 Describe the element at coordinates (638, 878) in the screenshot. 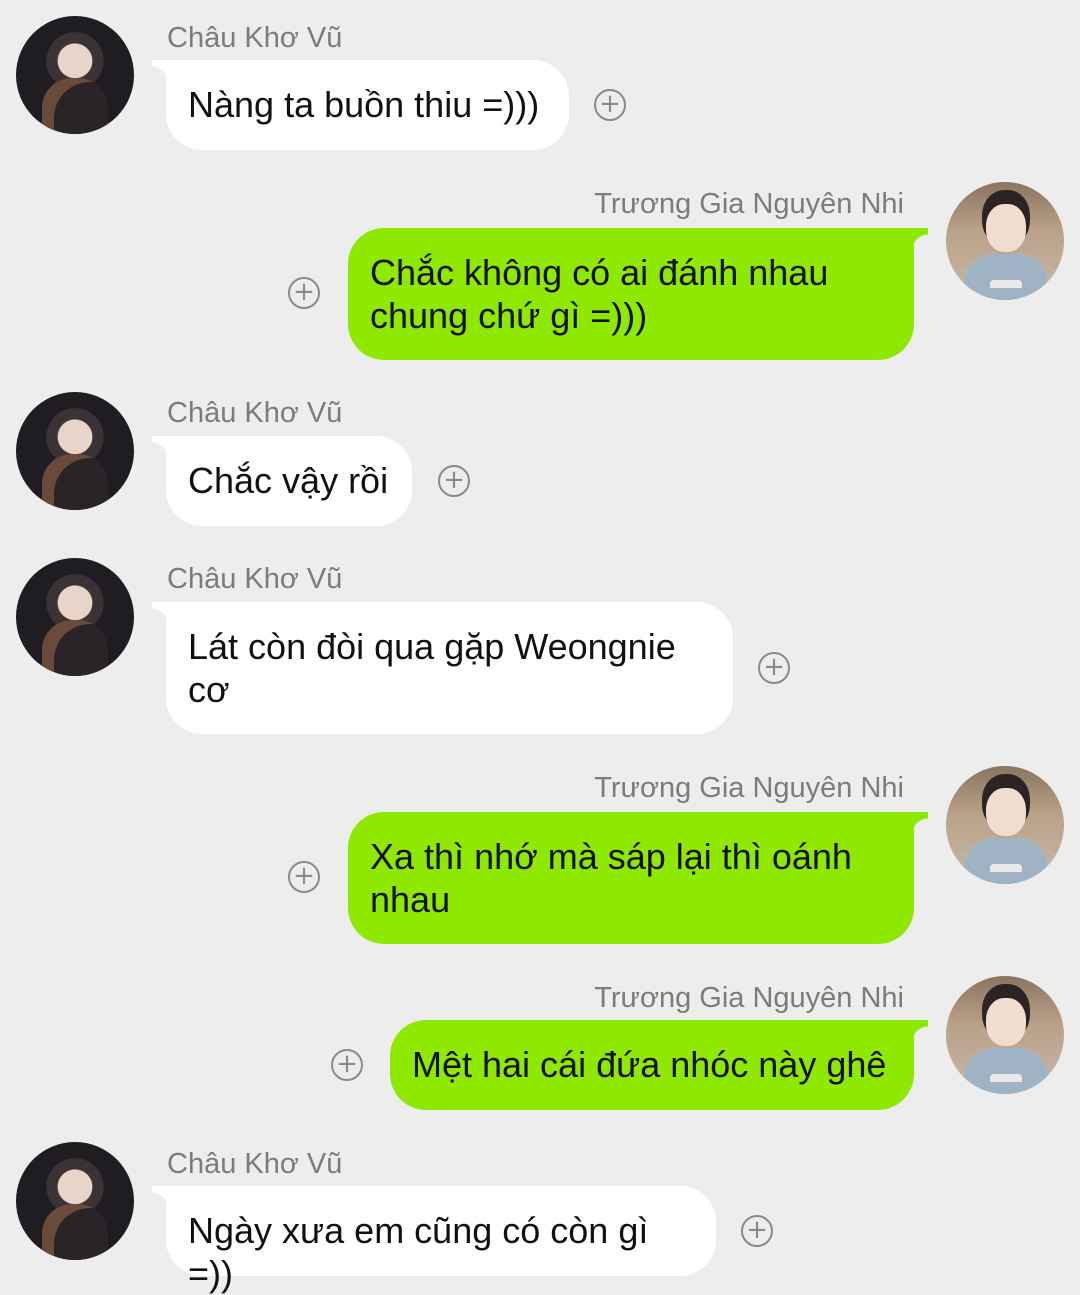

I see `message-bubble: Xa thì nhớ mà sáp lại thì oánh nhau` at that location.